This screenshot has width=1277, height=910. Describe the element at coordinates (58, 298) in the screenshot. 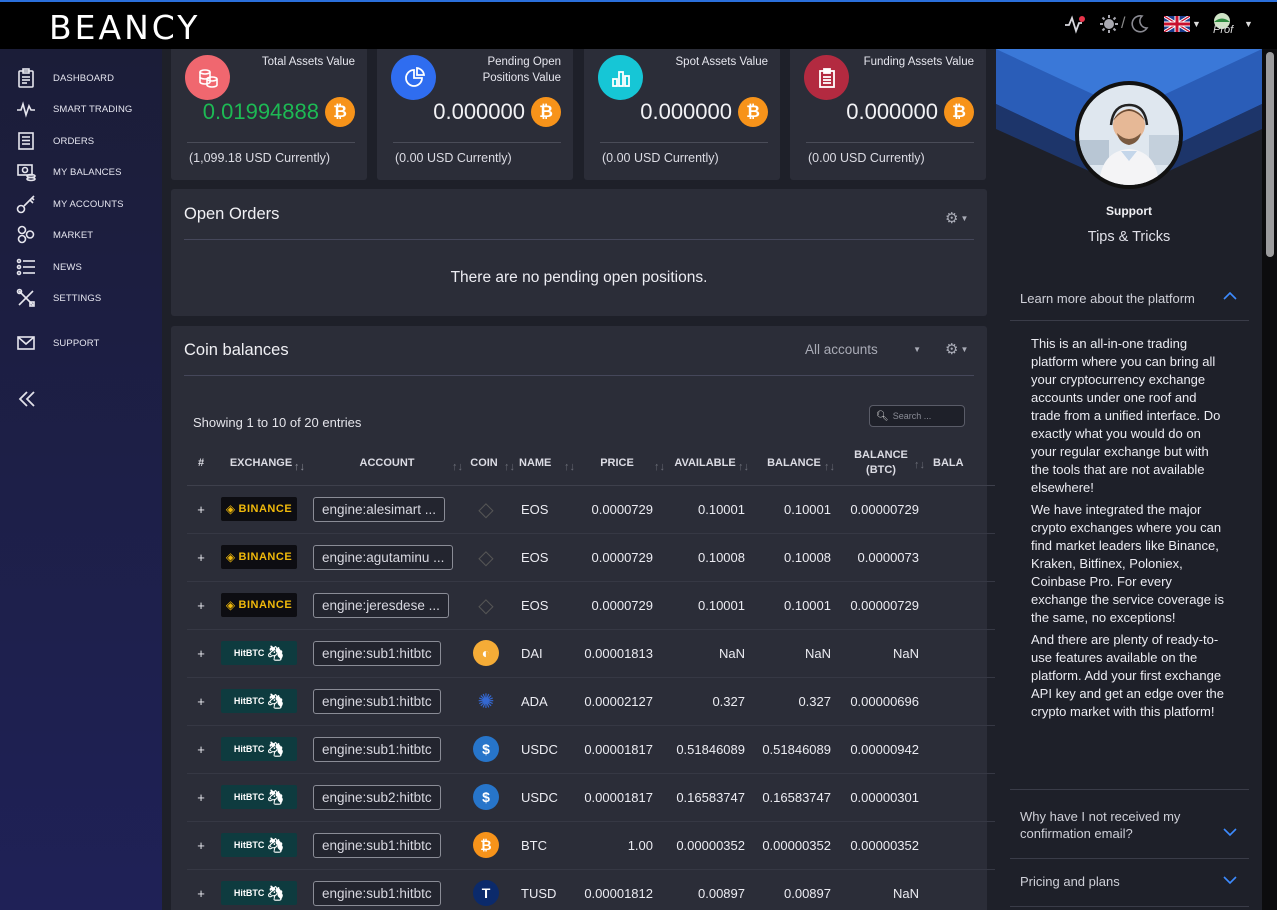

I see `sidebar-item-settings: SETTINGS` at that location.